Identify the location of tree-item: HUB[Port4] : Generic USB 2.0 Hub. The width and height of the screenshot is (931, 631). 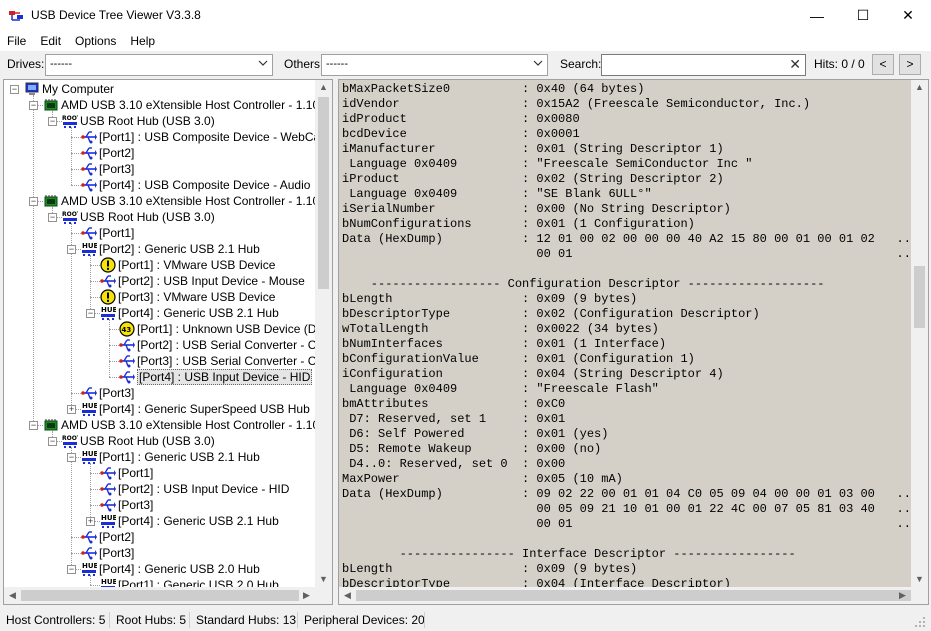
(170, 569).